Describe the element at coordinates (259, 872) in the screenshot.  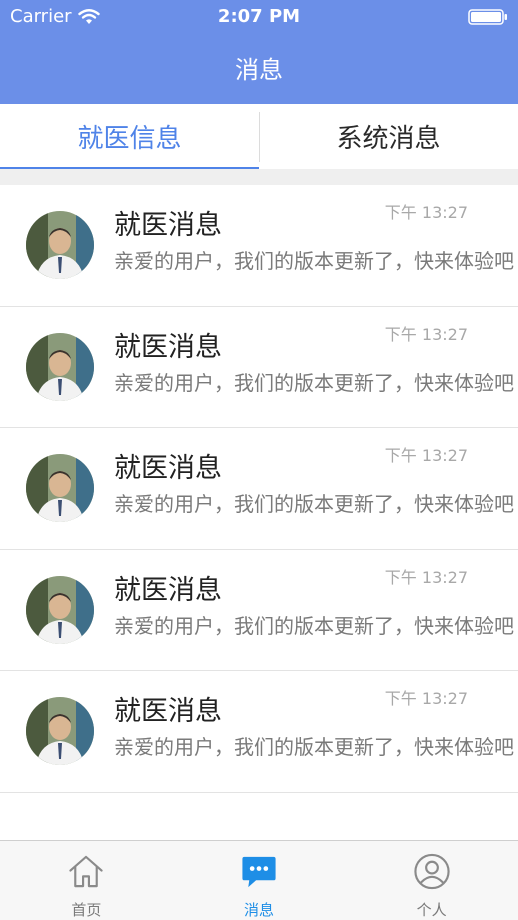
I see `chat-bubble-icon` at that location.